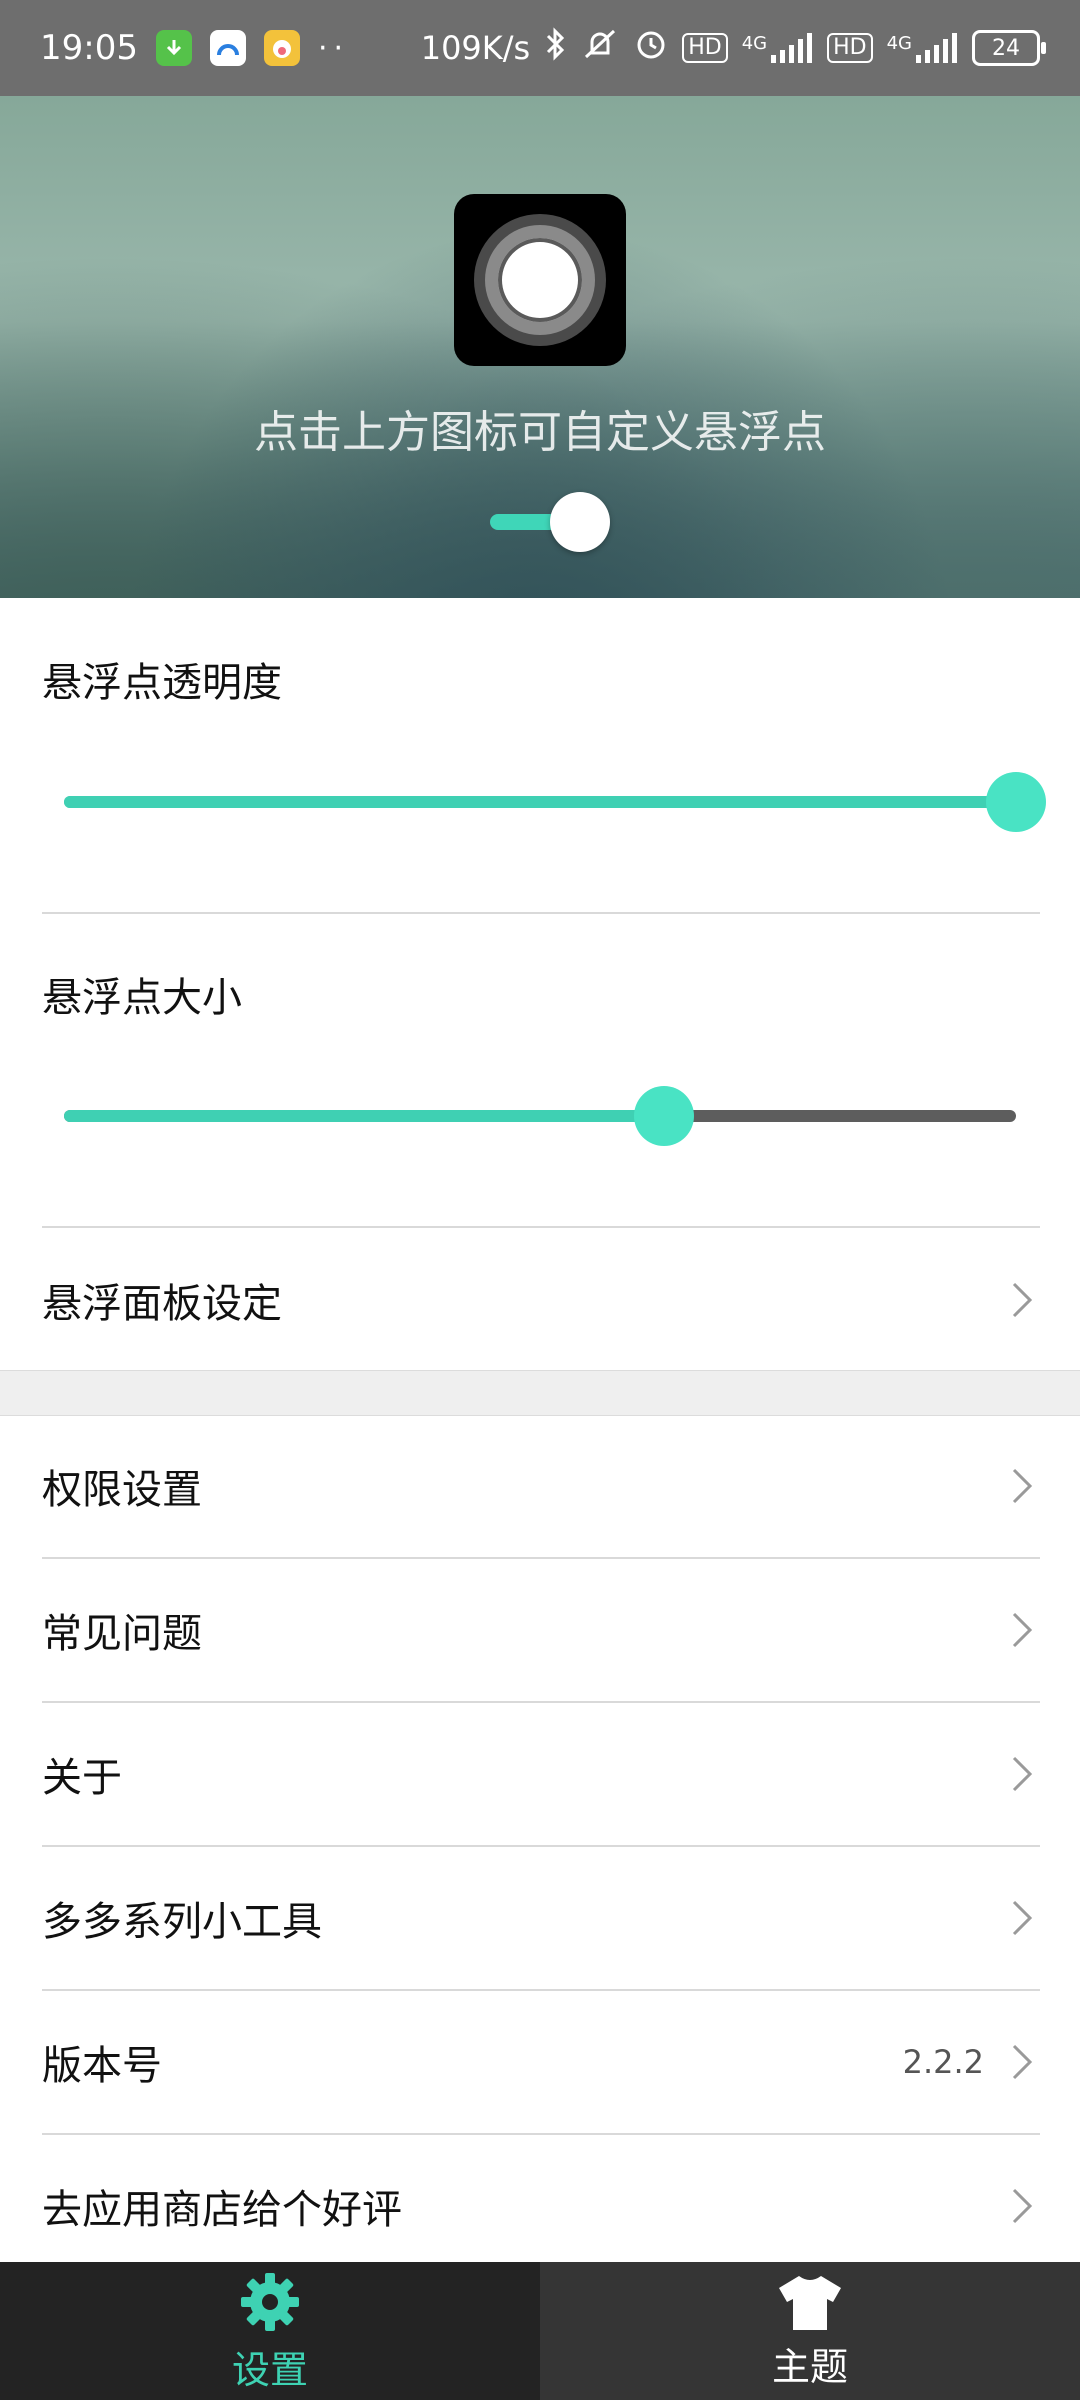  What do you see at coordinates (281, 48) in the screenshot?
I see `pig-app-icon` at bounding box center [281, 48].